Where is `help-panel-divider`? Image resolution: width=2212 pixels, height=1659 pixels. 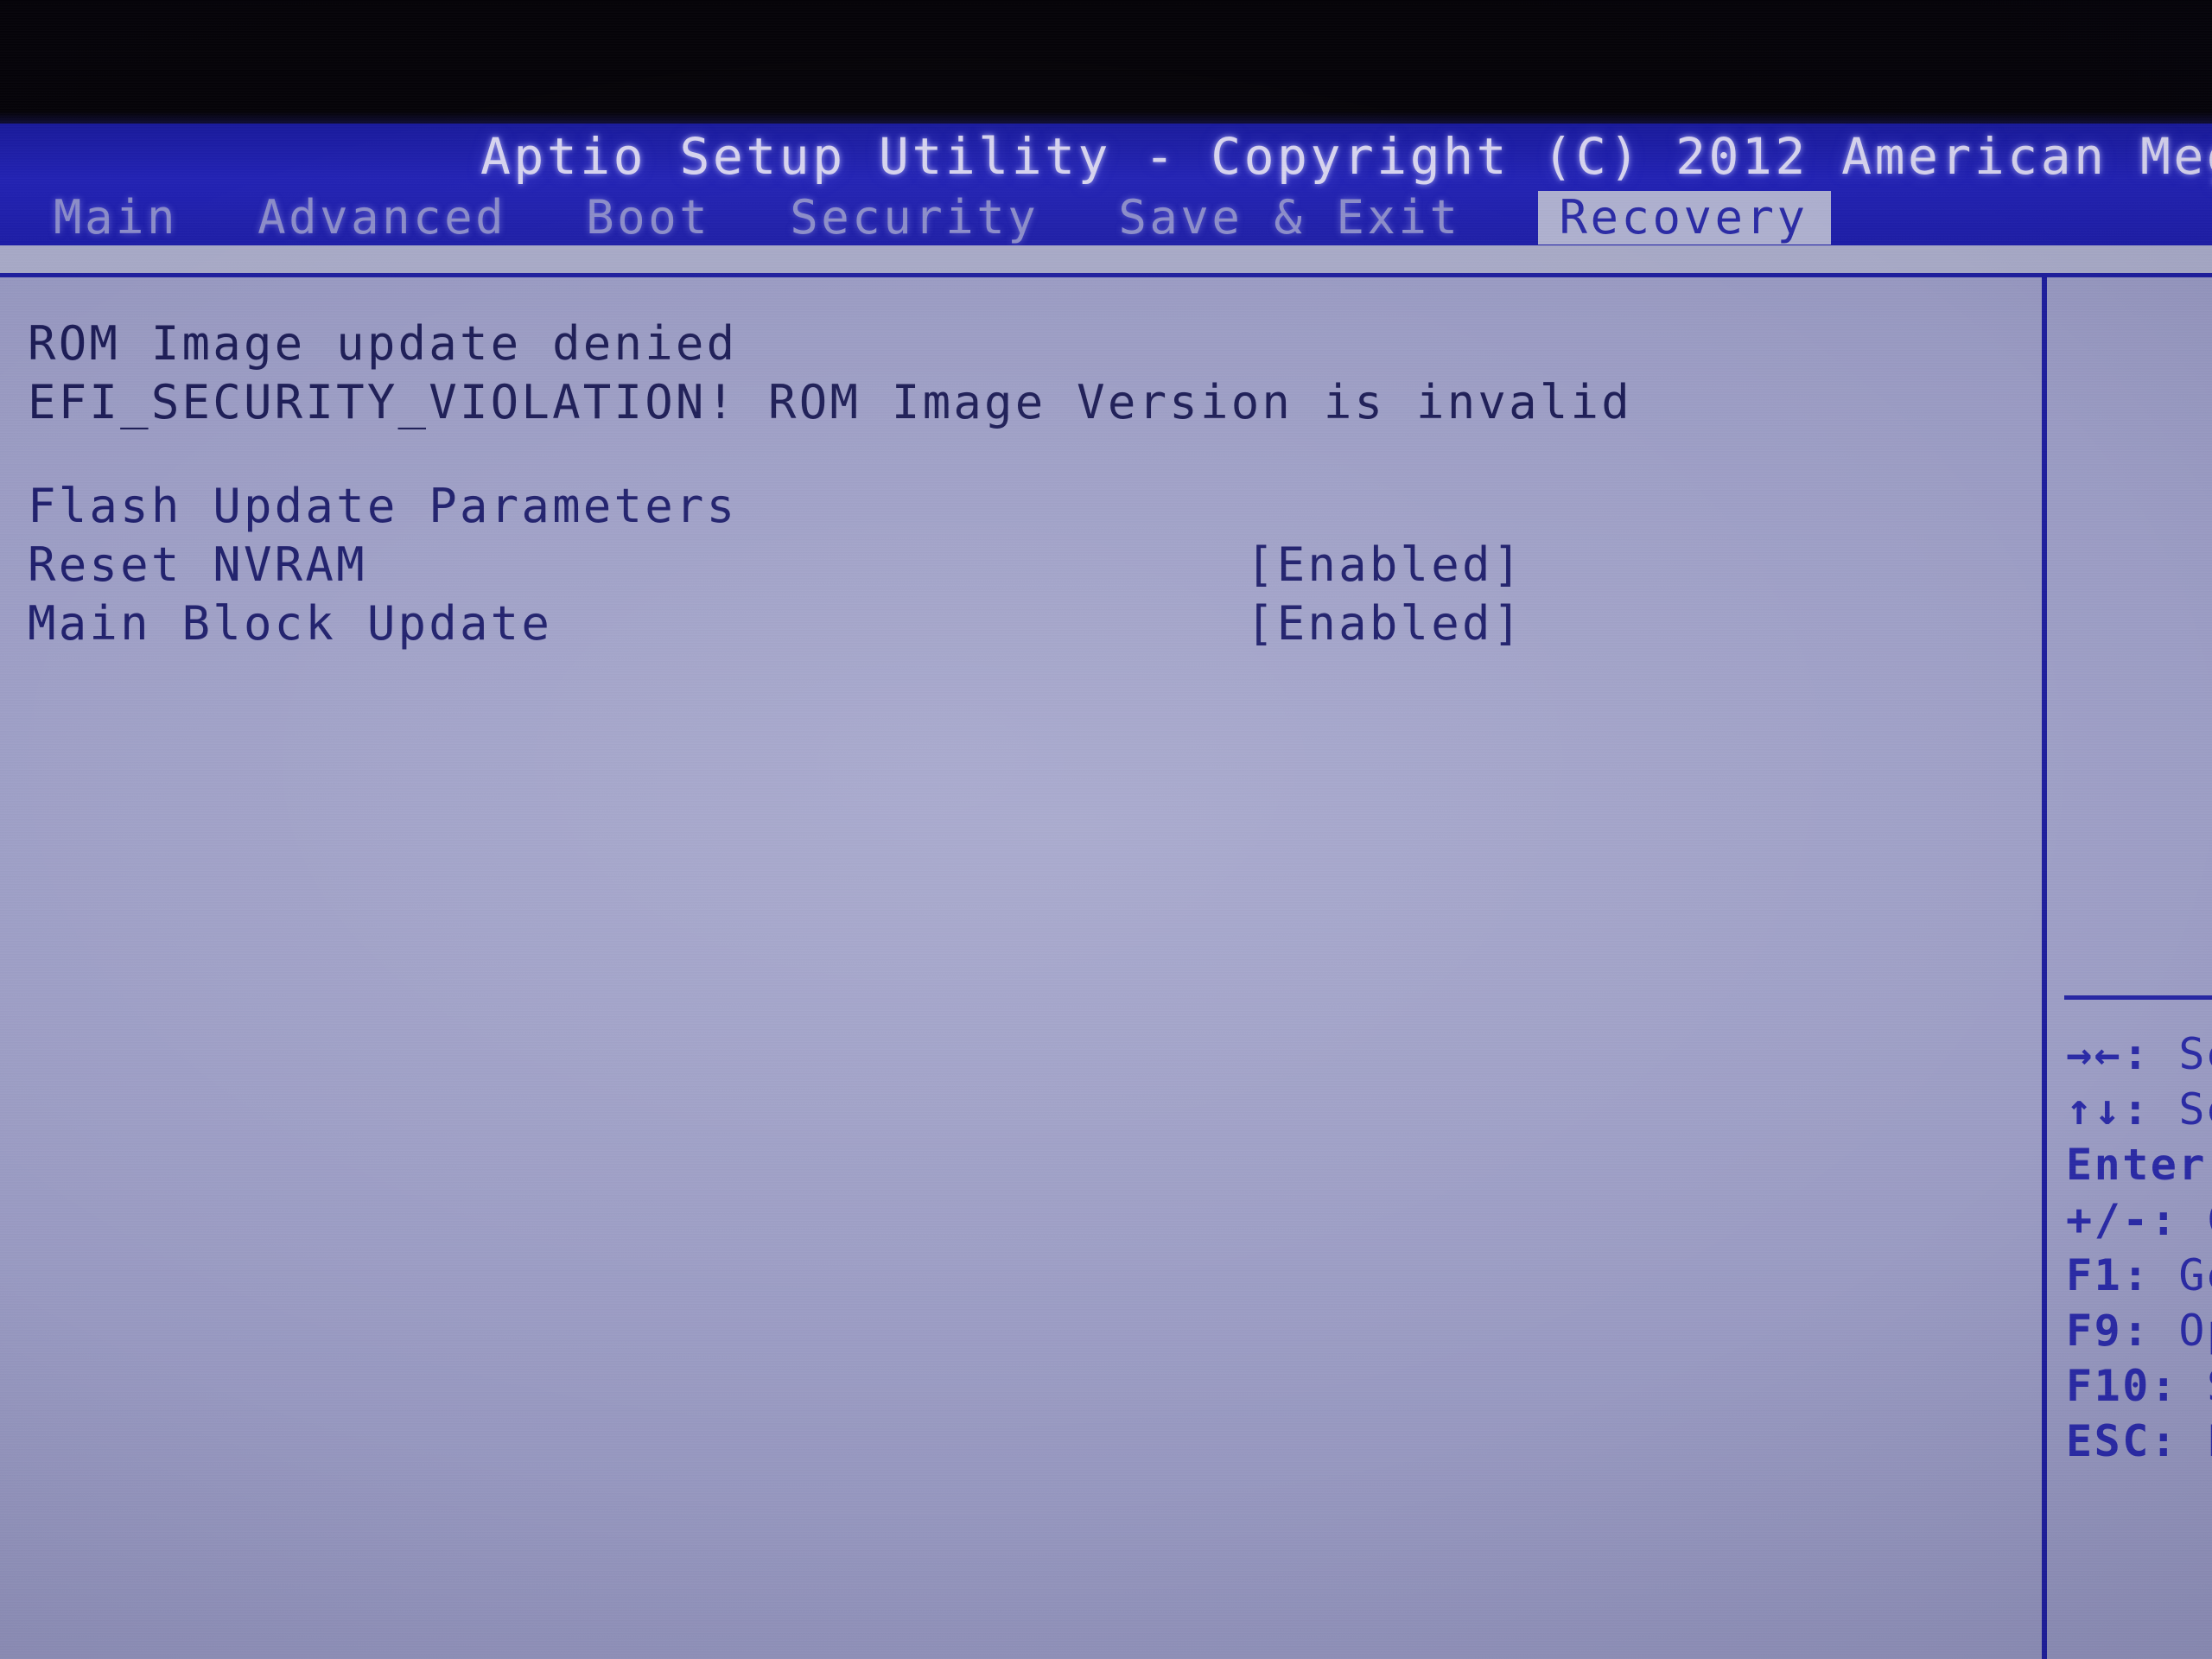
help-panel-divider is located at coordinates (2138, 998).